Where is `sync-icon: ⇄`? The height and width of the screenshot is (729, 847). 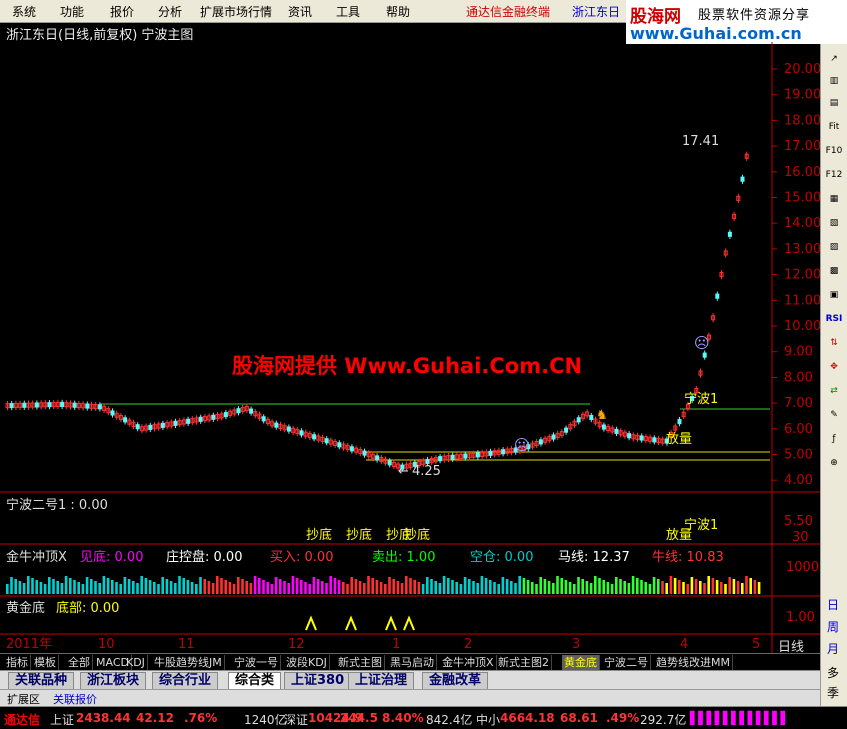
sync-icon: ⇄ is located at coordinates (834, 391).